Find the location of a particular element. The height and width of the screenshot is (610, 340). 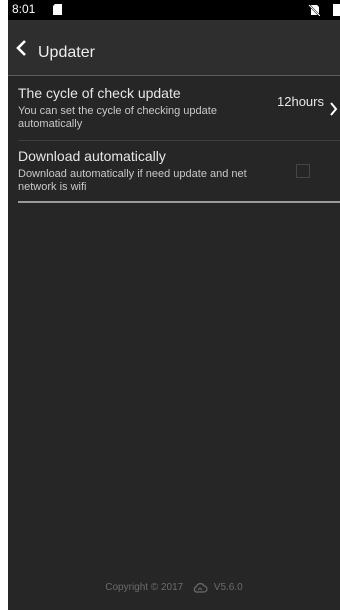

auto-download-checkbox is located at coordinates (303, 171).